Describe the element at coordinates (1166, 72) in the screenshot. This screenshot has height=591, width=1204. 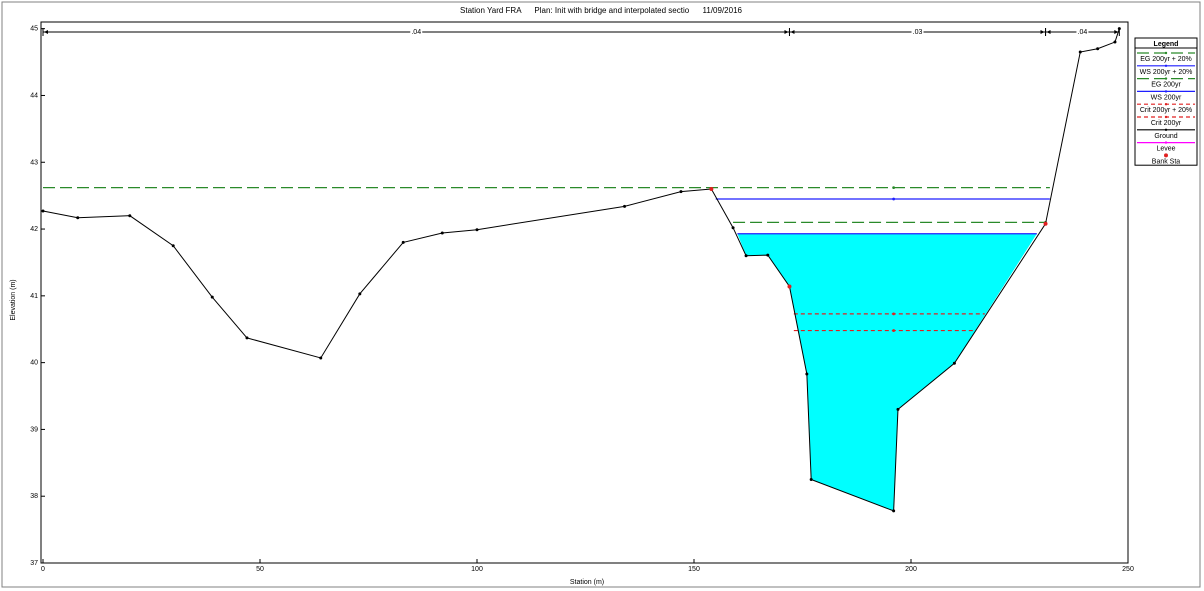
I see `legend-label: WS 200yr + 20%` at that location.